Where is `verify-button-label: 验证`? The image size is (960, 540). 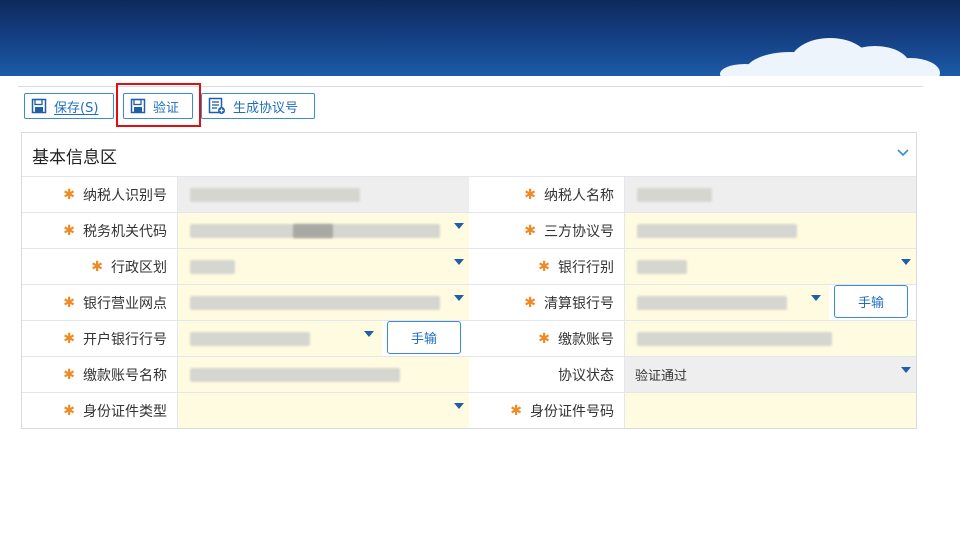 verify-button-label: 验证 is located at coordinates (166, 108).